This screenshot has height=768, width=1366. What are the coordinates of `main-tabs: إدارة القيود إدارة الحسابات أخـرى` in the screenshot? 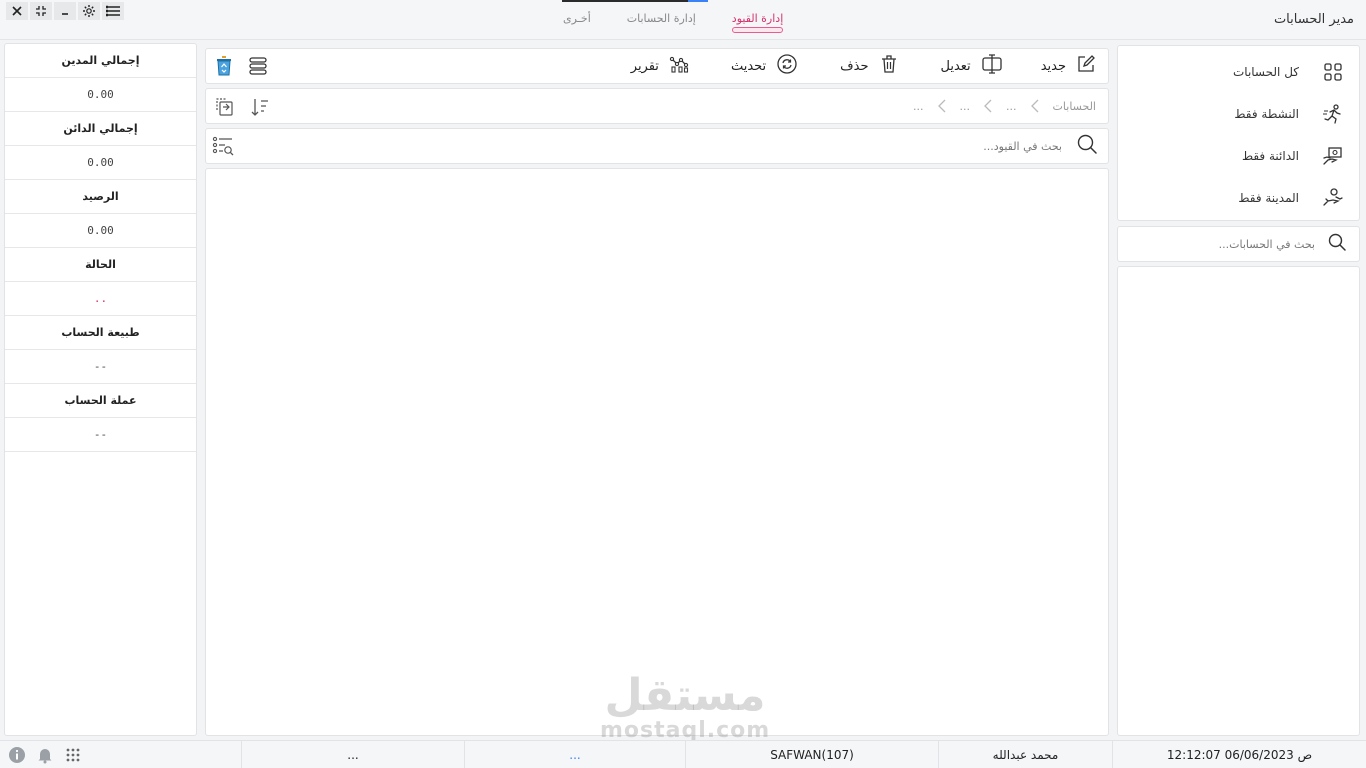 It's located at (673, 22).